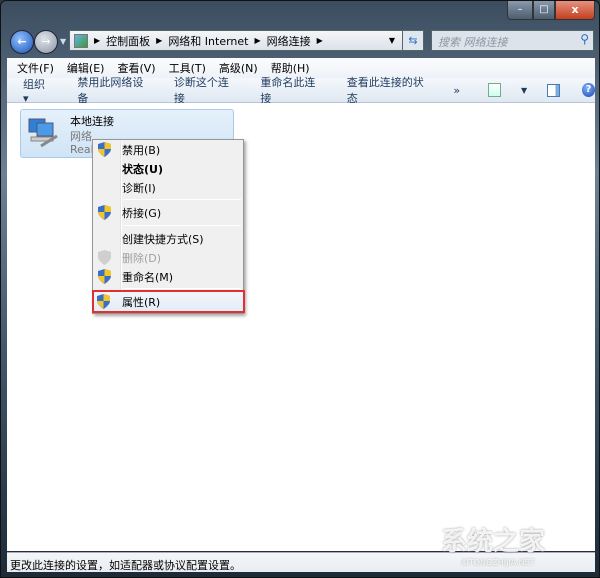 The image size is (600, 578). Describe the element at coordinates (554, 90) in the screenshot. I see `preview-pane-icon` at that location.